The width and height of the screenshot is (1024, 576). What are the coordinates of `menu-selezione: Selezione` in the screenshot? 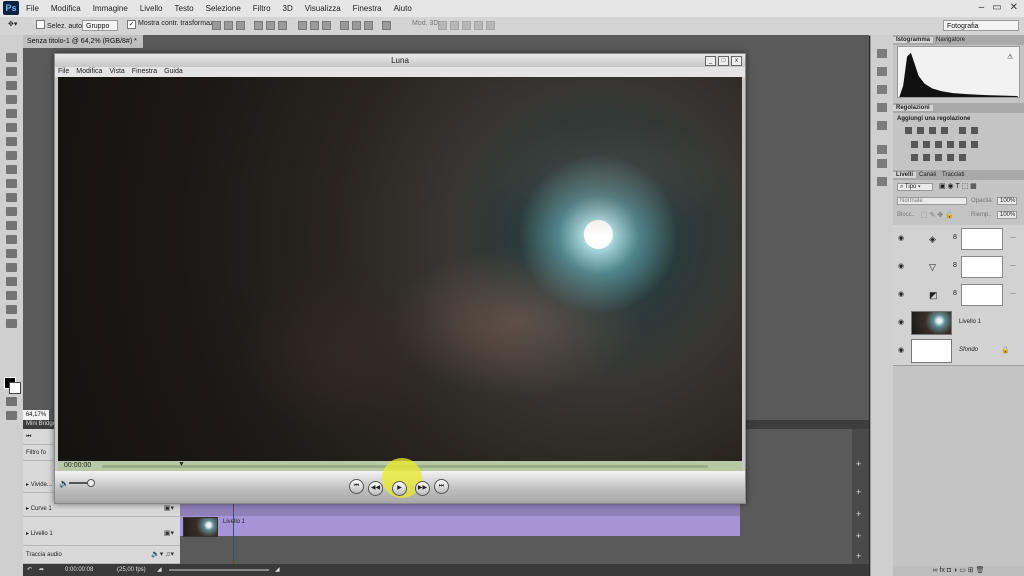 It's located at (223, 8).